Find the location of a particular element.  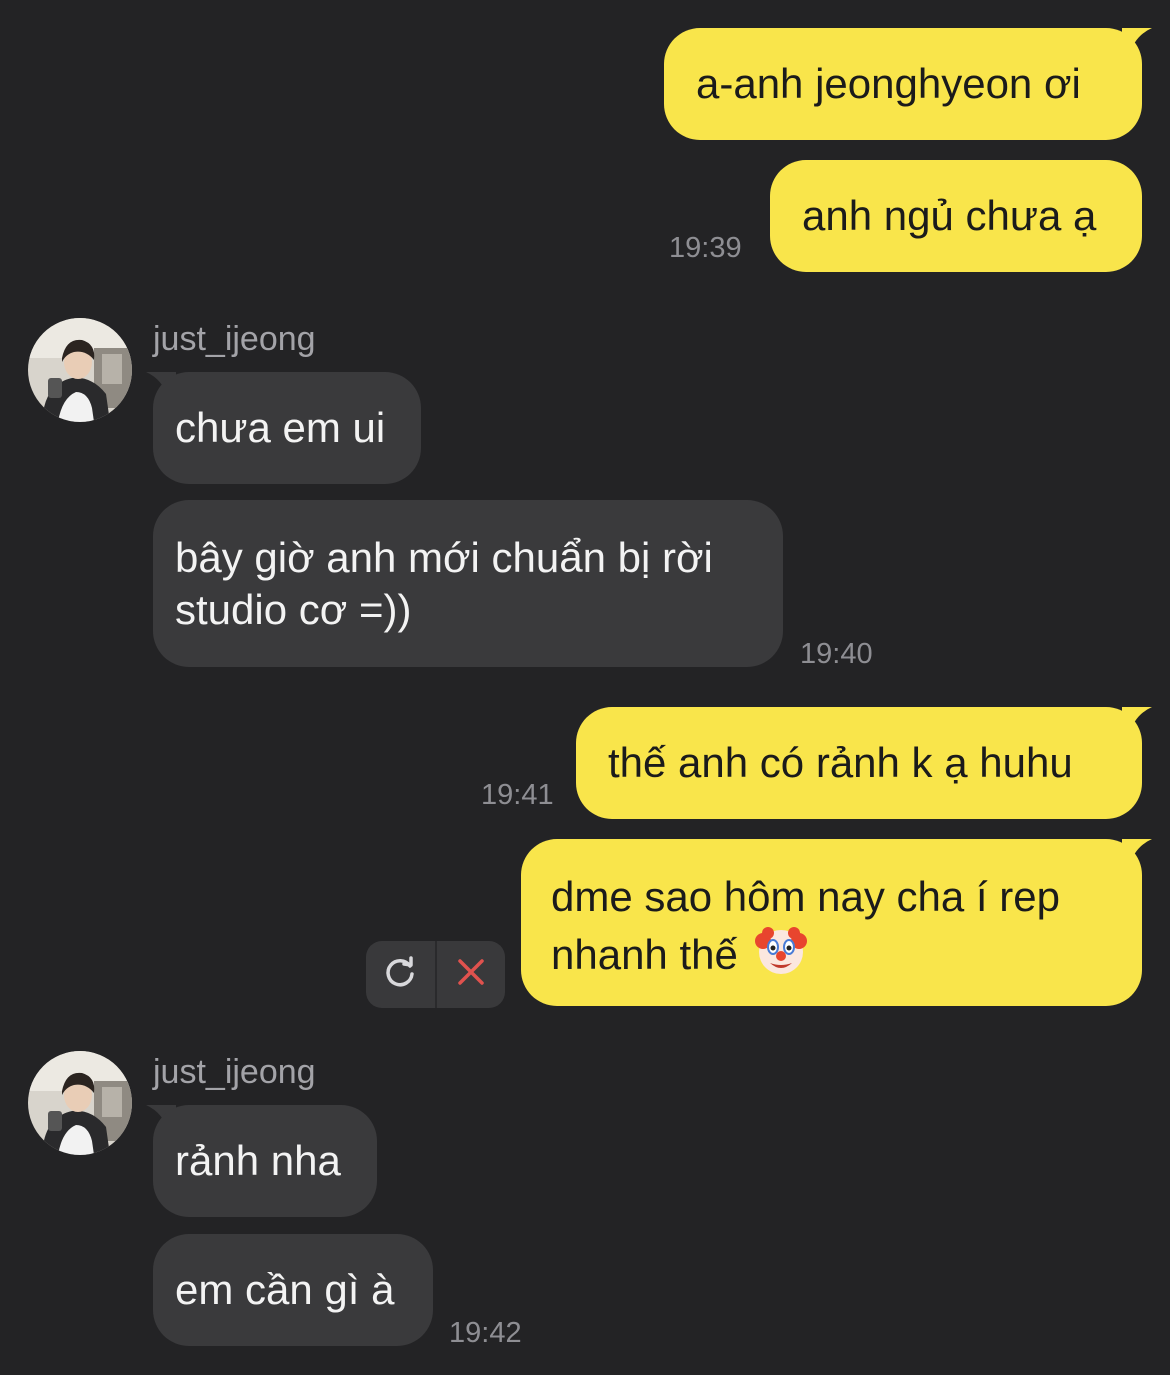

outgoing-message-bubble: dme sao hôm nay cha í rep nhanh thế is located at coordinates (831, 922).